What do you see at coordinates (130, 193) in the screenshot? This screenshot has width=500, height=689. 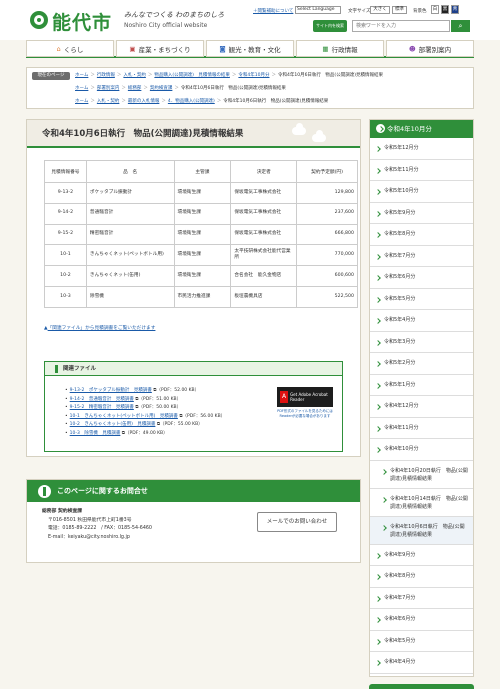 I see `table-cell: ポケッタブル振動計` at bounding box center [130, 193].